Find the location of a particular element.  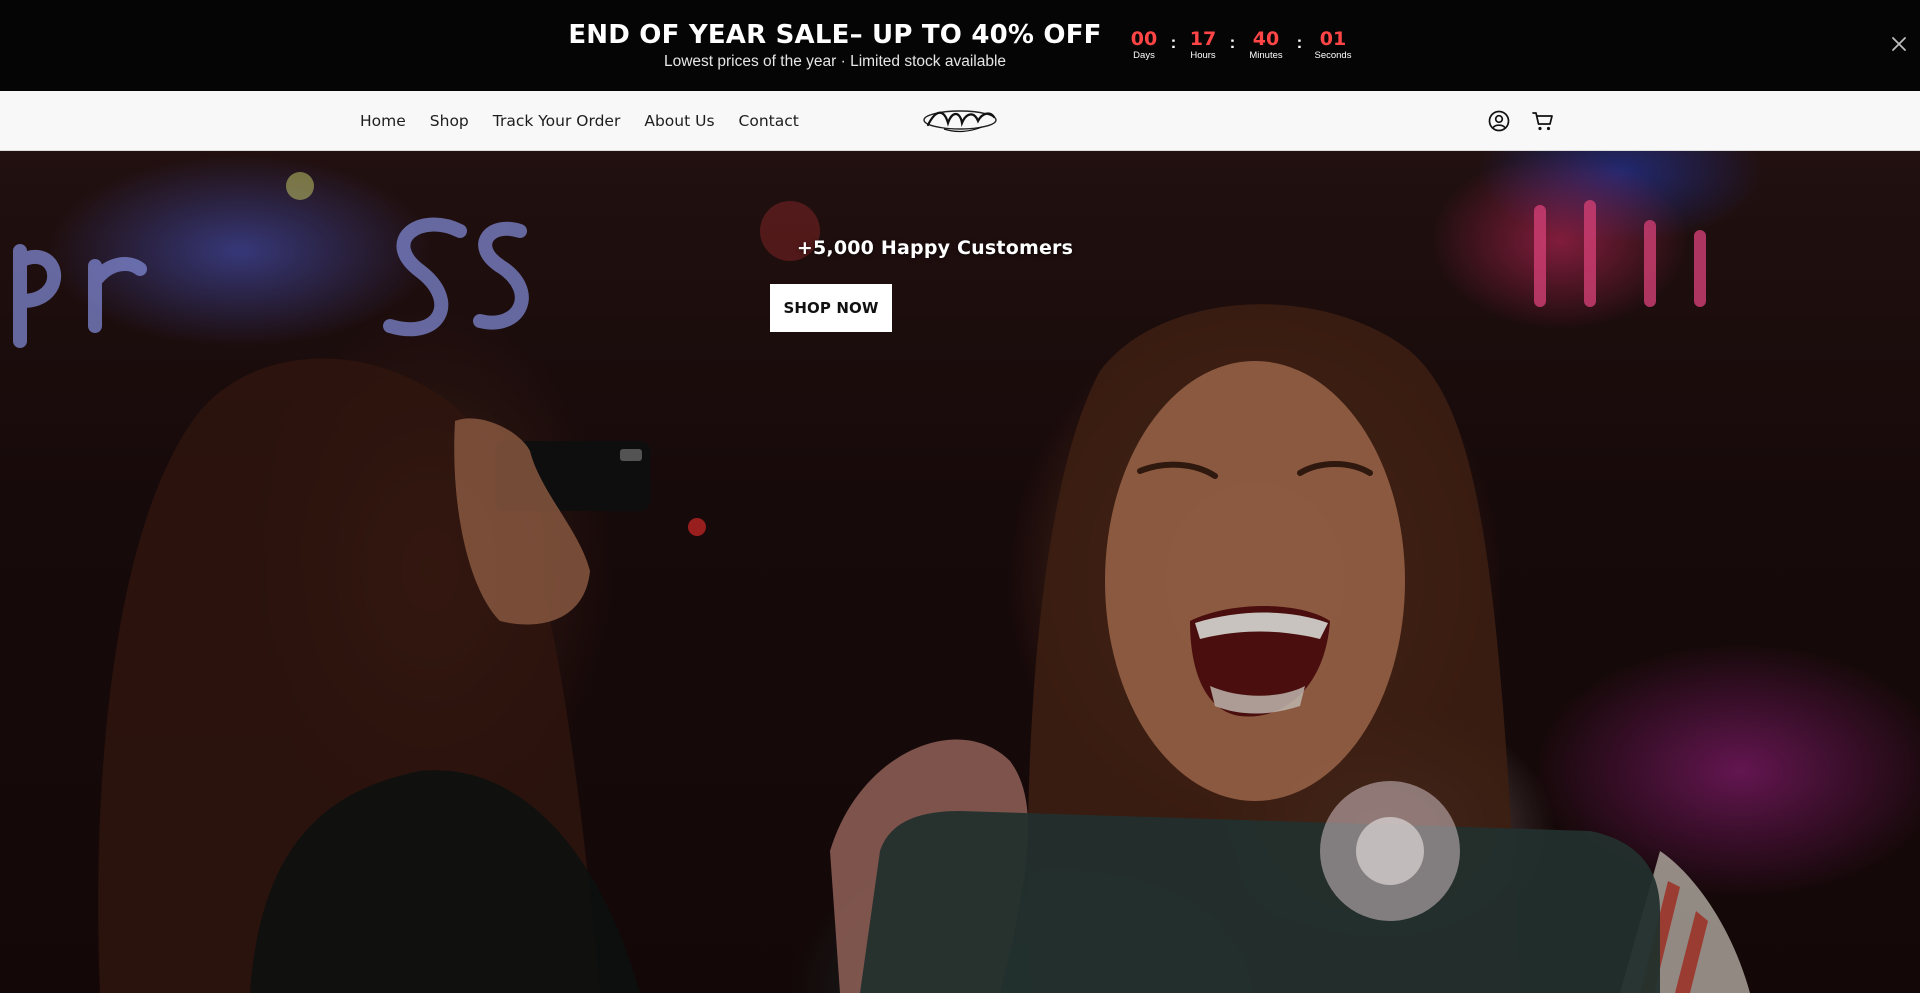

countdown-days-label: Days is located at coordinates (1144, 55).